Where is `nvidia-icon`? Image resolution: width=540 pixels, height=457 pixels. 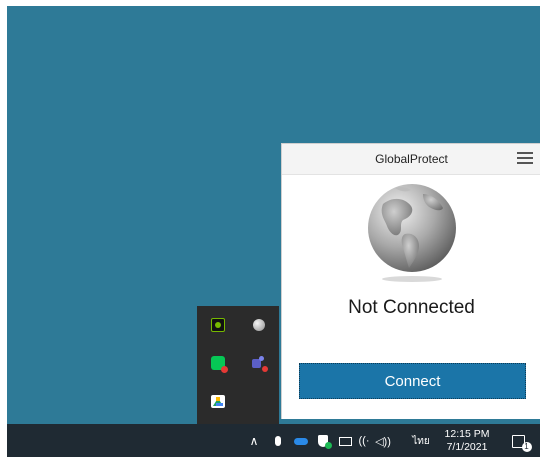 nvidia-icon is located at coordinates (217, 325).